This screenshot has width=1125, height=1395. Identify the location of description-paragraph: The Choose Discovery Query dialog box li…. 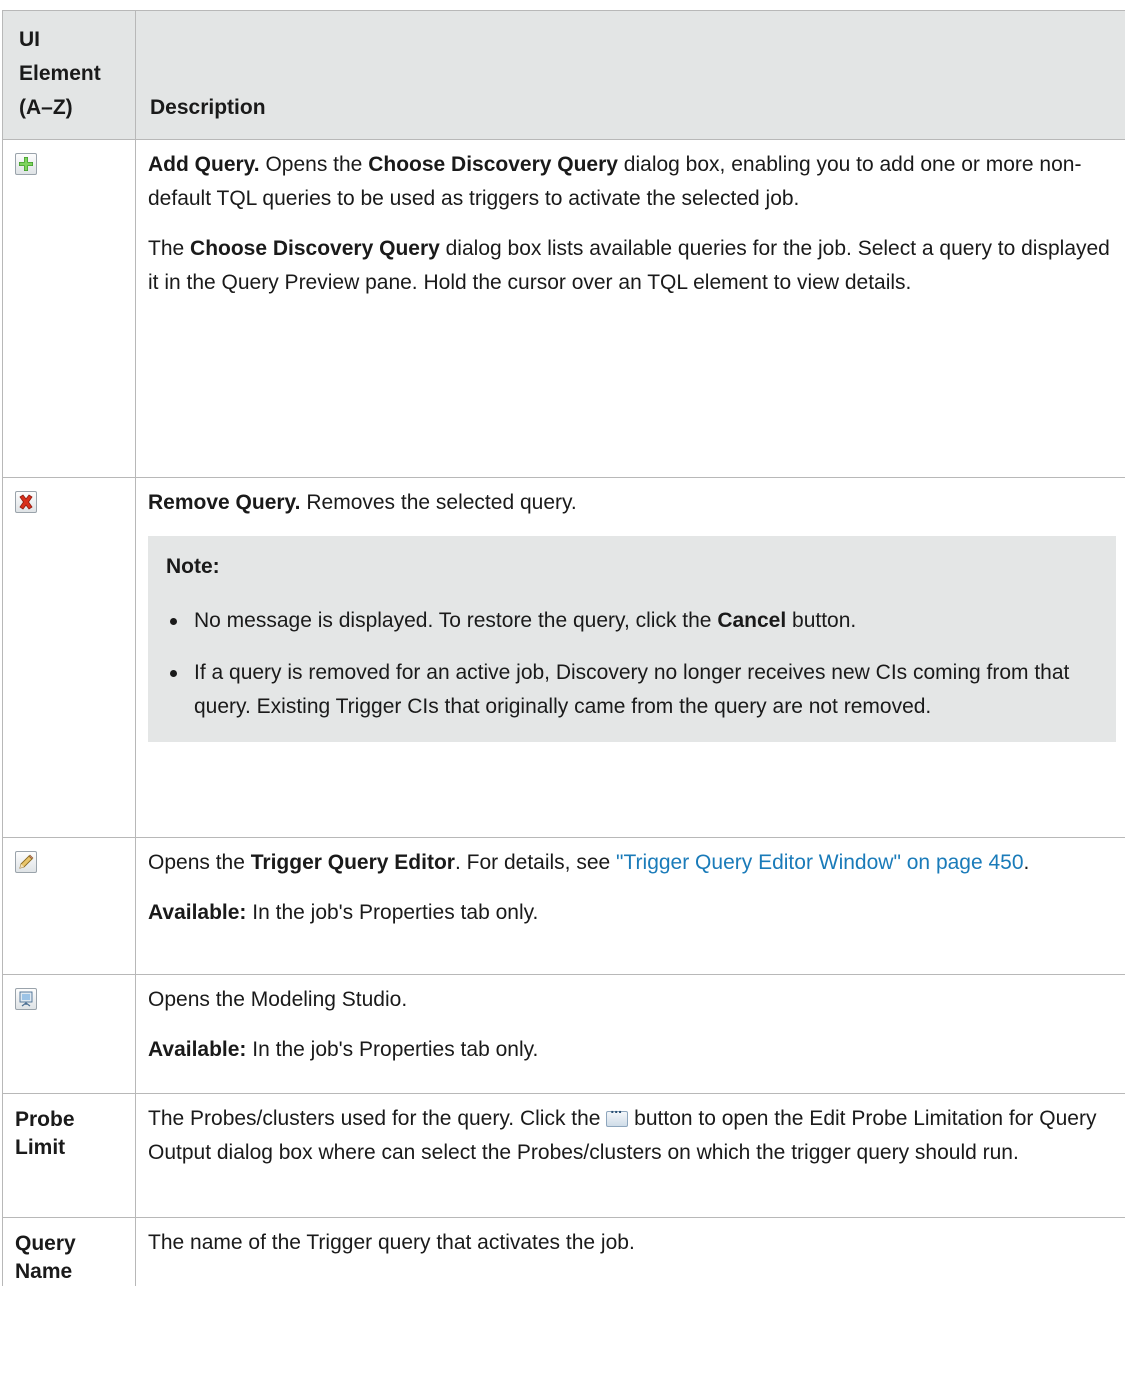
(632, 266).